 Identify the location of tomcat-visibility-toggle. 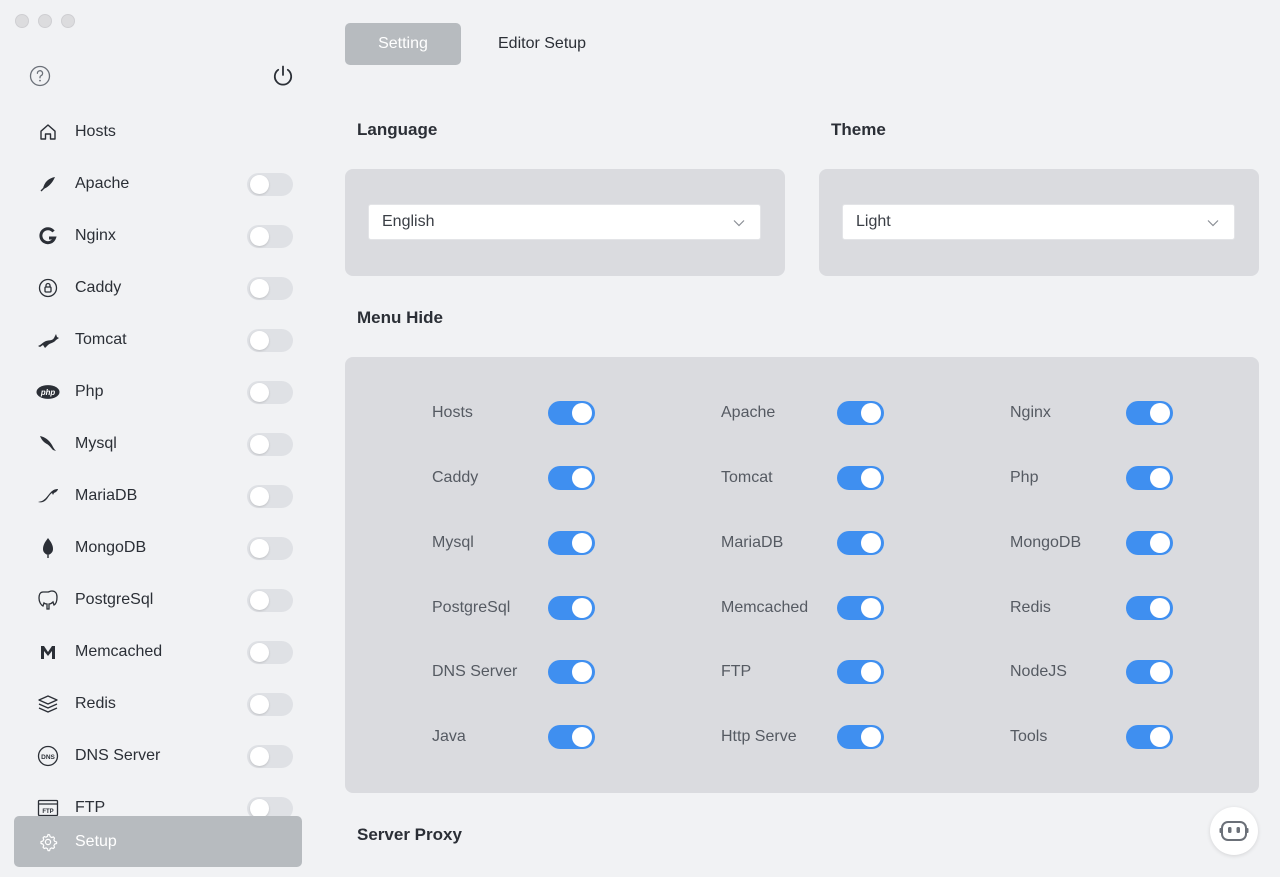
(860, 478).